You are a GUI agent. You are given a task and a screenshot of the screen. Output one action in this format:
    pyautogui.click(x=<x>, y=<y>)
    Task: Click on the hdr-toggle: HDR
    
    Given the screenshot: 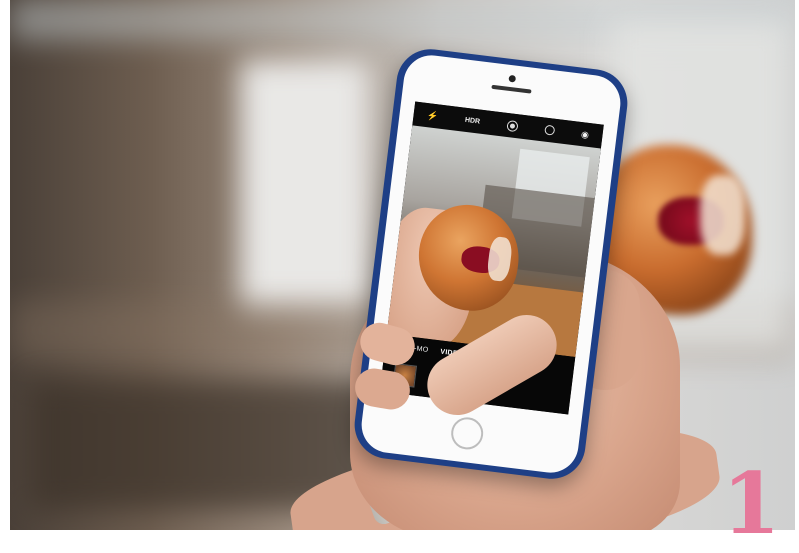 What is the action you would take?
    pyautogui.click(x=473, y=120)
    